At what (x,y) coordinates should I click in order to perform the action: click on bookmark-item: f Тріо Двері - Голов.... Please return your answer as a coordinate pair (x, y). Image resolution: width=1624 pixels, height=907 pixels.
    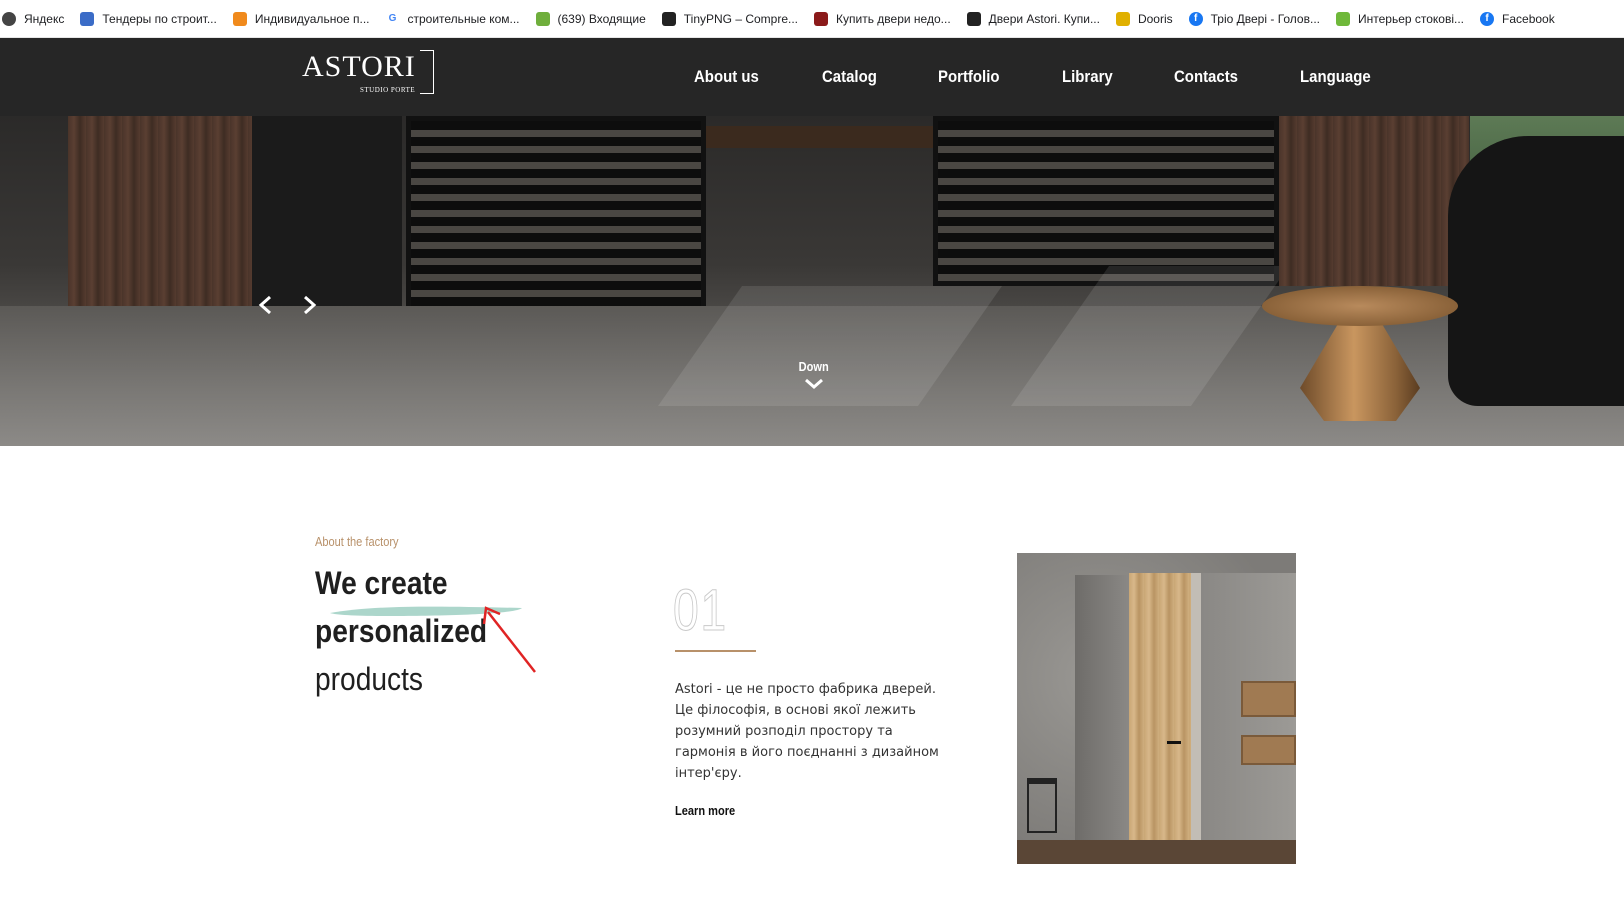
    Looking at the image, I should click on (1258, 18).